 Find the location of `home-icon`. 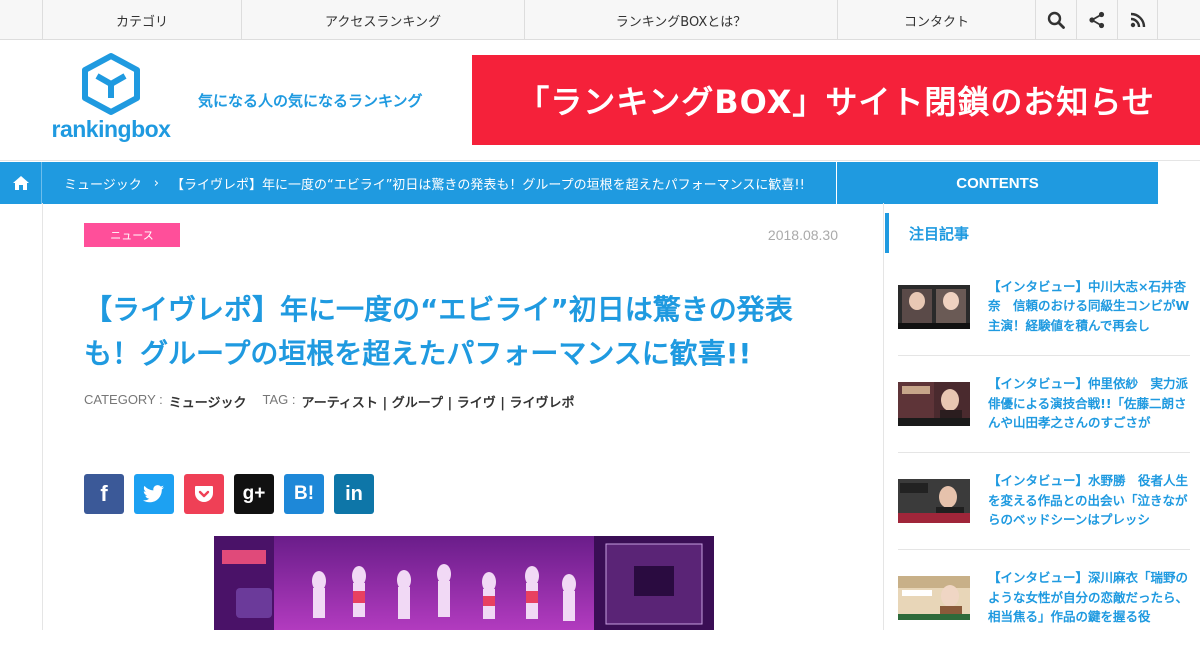

home-icon is located at coordinates (21, 183).